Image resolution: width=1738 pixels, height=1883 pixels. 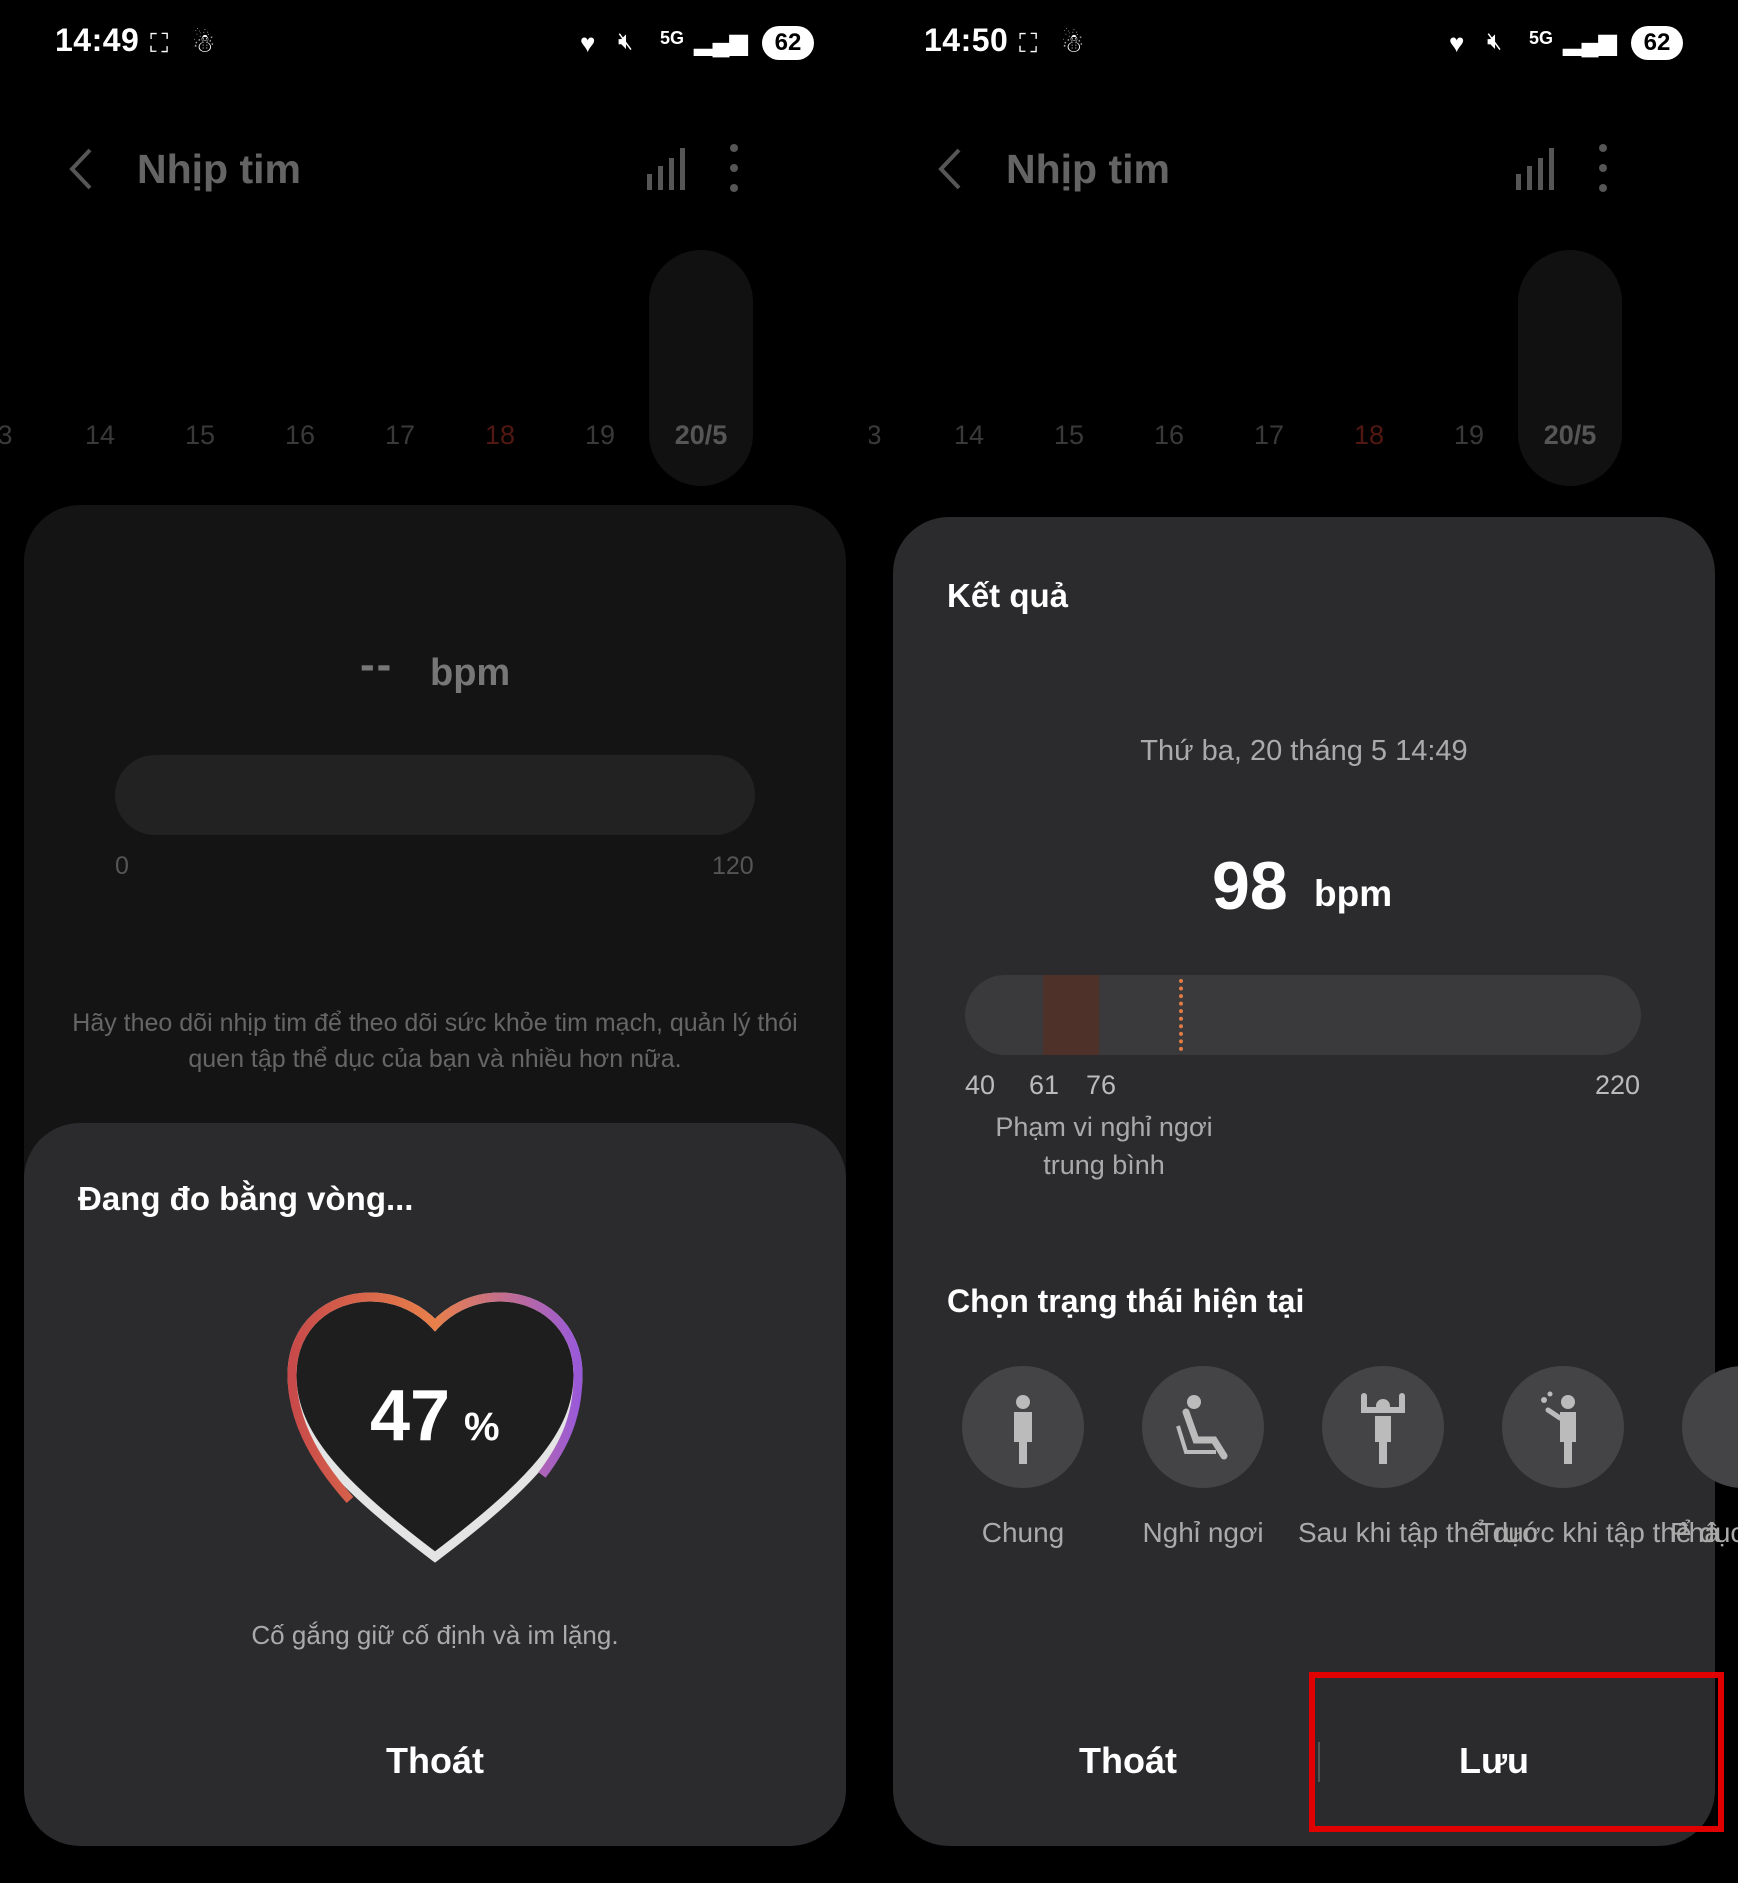 I want to click on state-option-label: Trước khi tập thể dục, so click(x=1608, y=1532).